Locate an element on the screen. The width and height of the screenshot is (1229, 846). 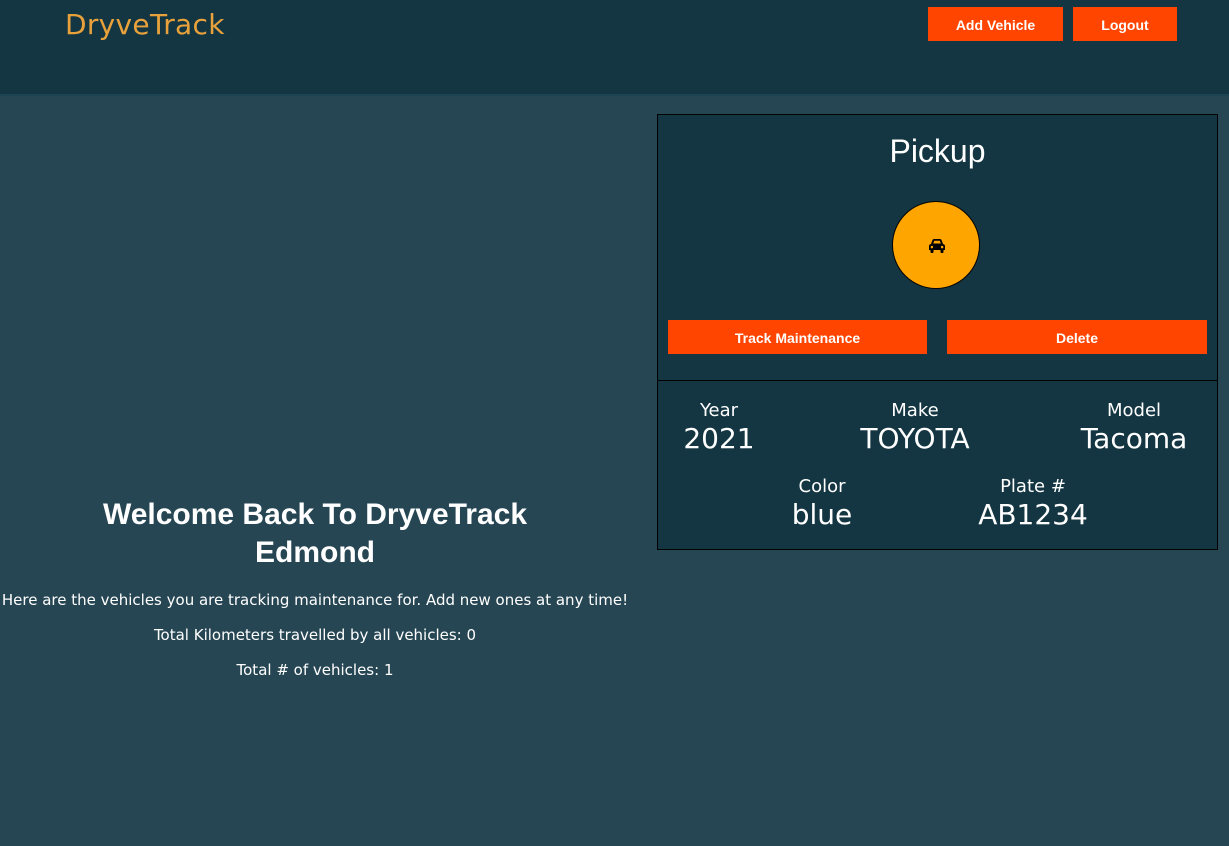
year-label: Year is located at coordinates (719, 410).